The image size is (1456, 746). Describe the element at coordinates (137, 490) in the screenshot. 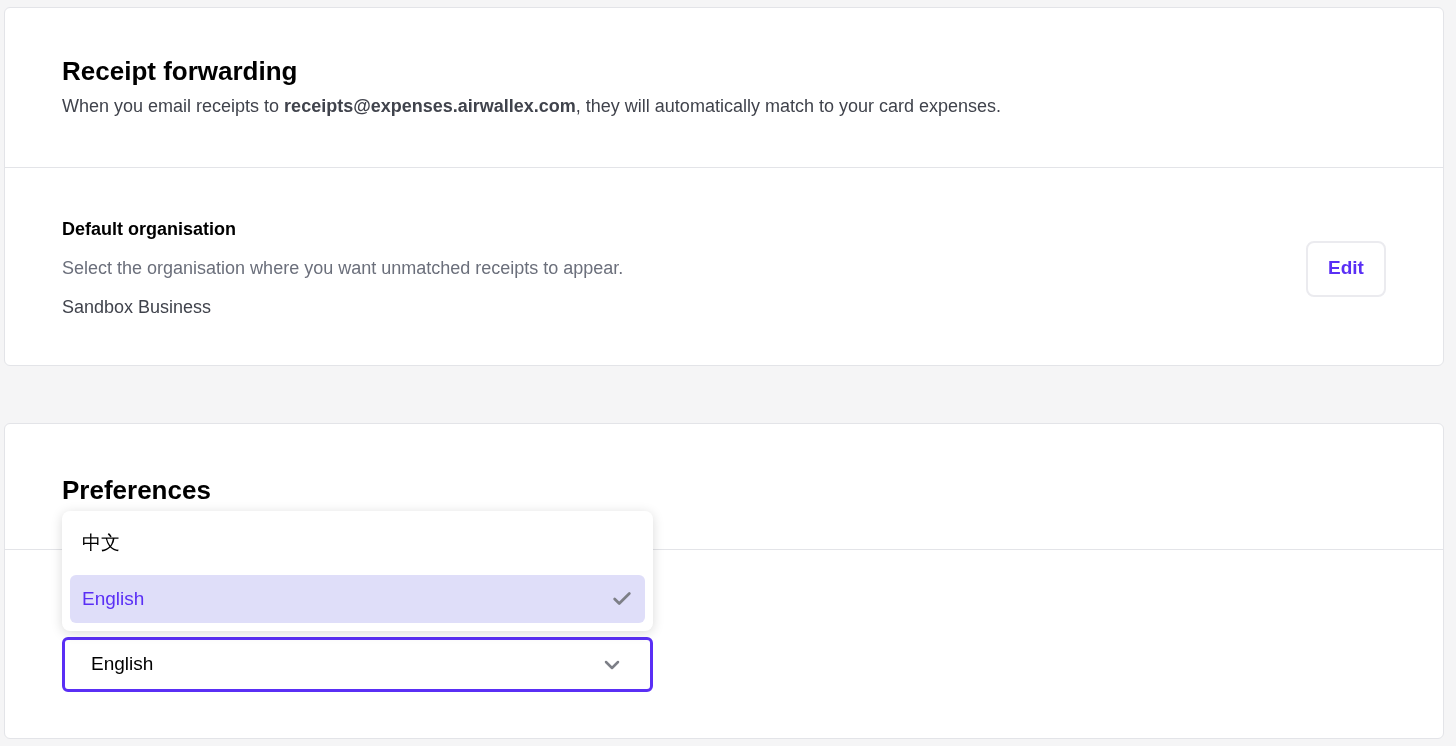

I see `section-title: Preferences` at that location.